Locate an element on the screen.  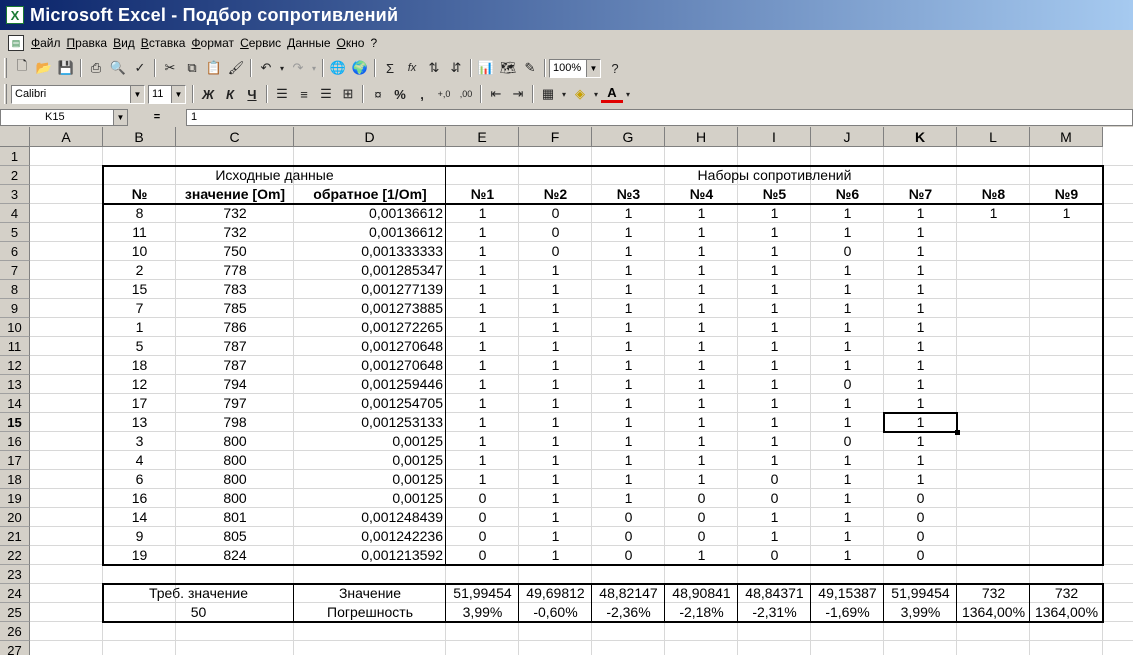
resistor-value: 805 is located at coordinates (235, 536).